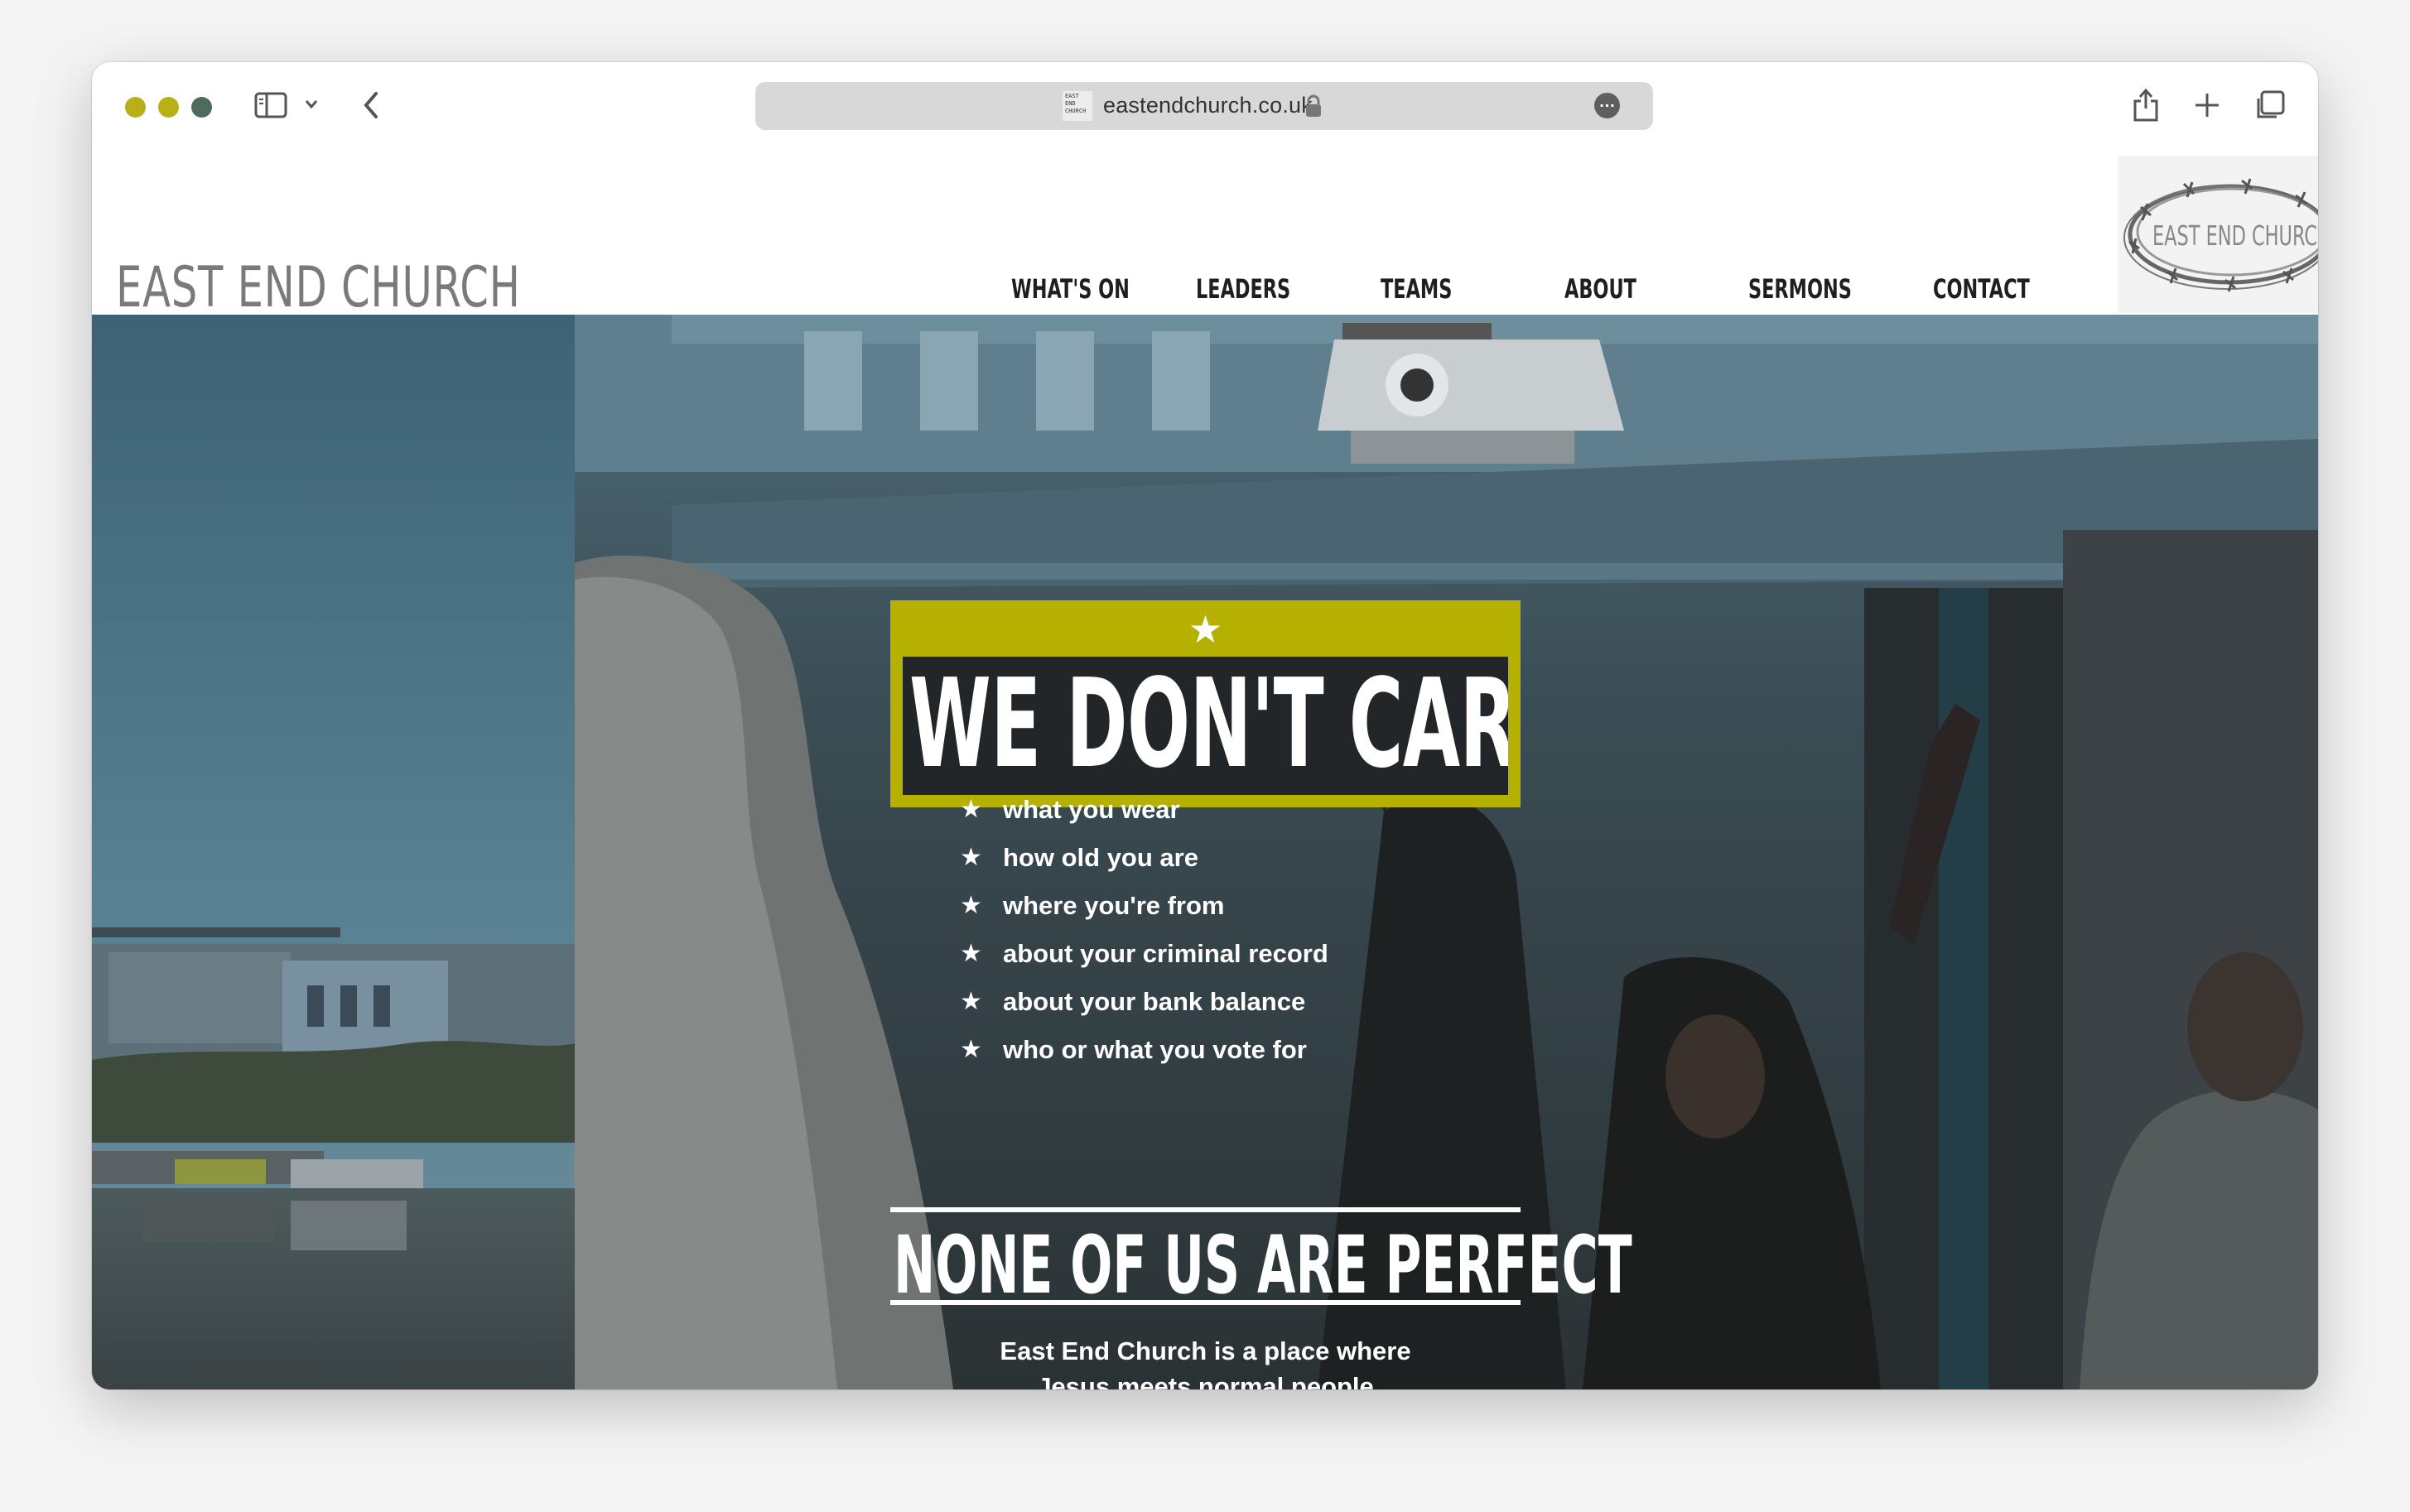 The image size is (2410, 1512). Describe the element at coordinates (1205, 1380) in the screenshot. I see `tagline-line-2: Jesus meets normal people` at that location.